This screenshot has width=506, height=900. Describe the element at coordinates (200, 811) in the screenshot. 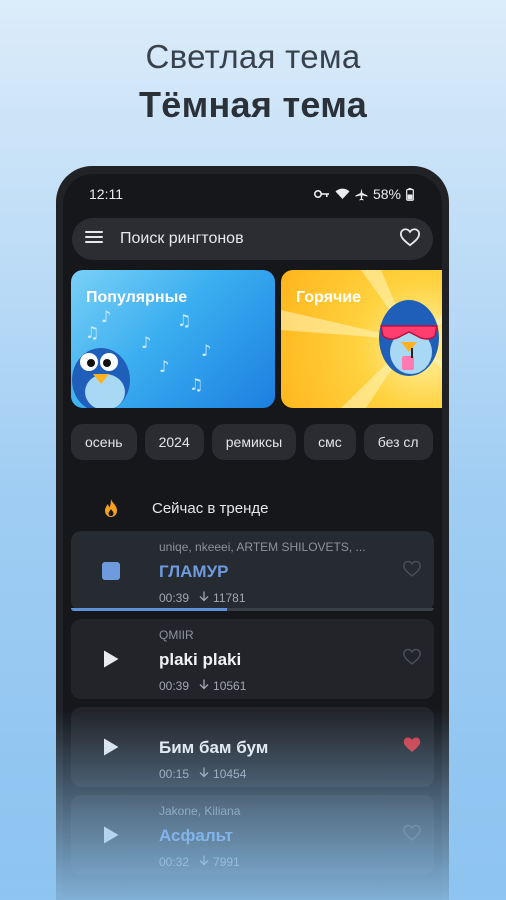

I see `track-artist: Jakone, Kiliana` at that location.